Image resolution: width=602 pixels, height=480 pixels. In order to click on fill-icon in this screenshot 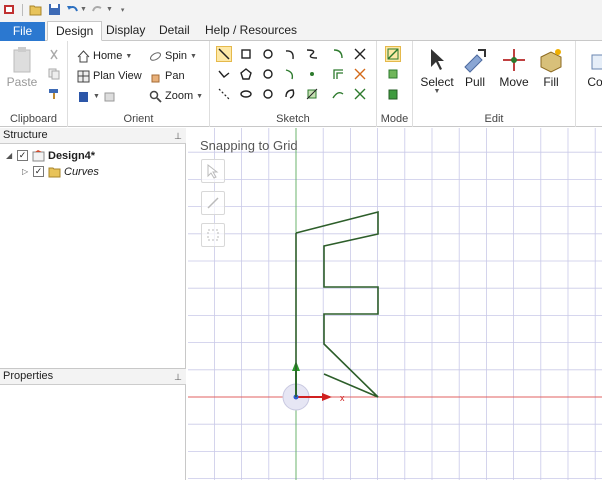, I will do `click(551, 60)`.